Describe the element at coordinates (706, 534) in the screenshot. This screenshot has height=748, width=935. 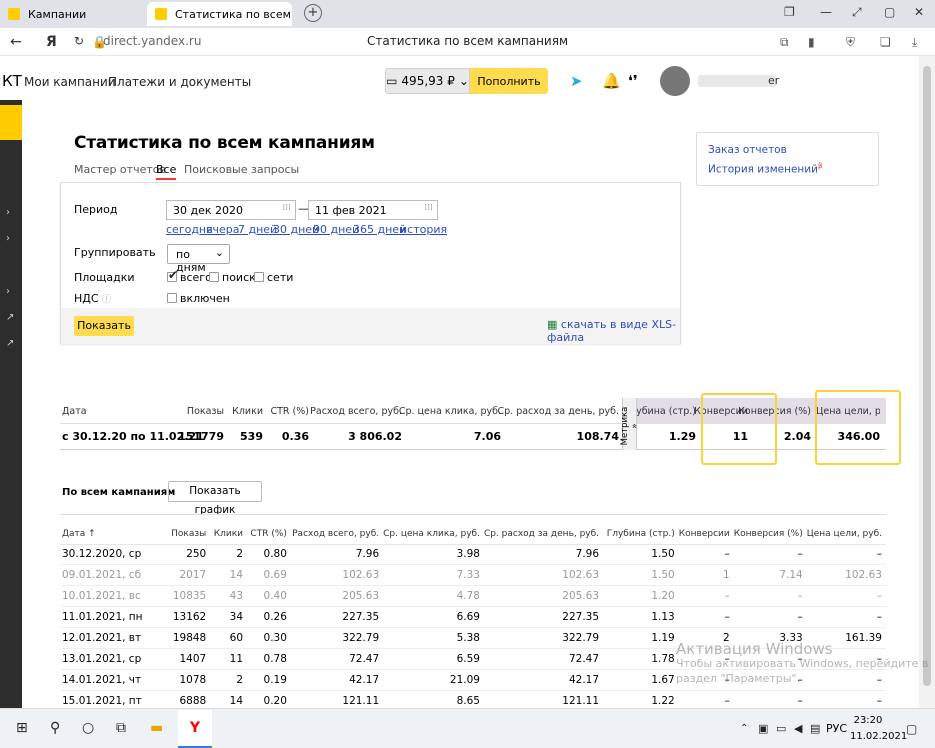
I see `col-conversions: Конверсии` at that location.